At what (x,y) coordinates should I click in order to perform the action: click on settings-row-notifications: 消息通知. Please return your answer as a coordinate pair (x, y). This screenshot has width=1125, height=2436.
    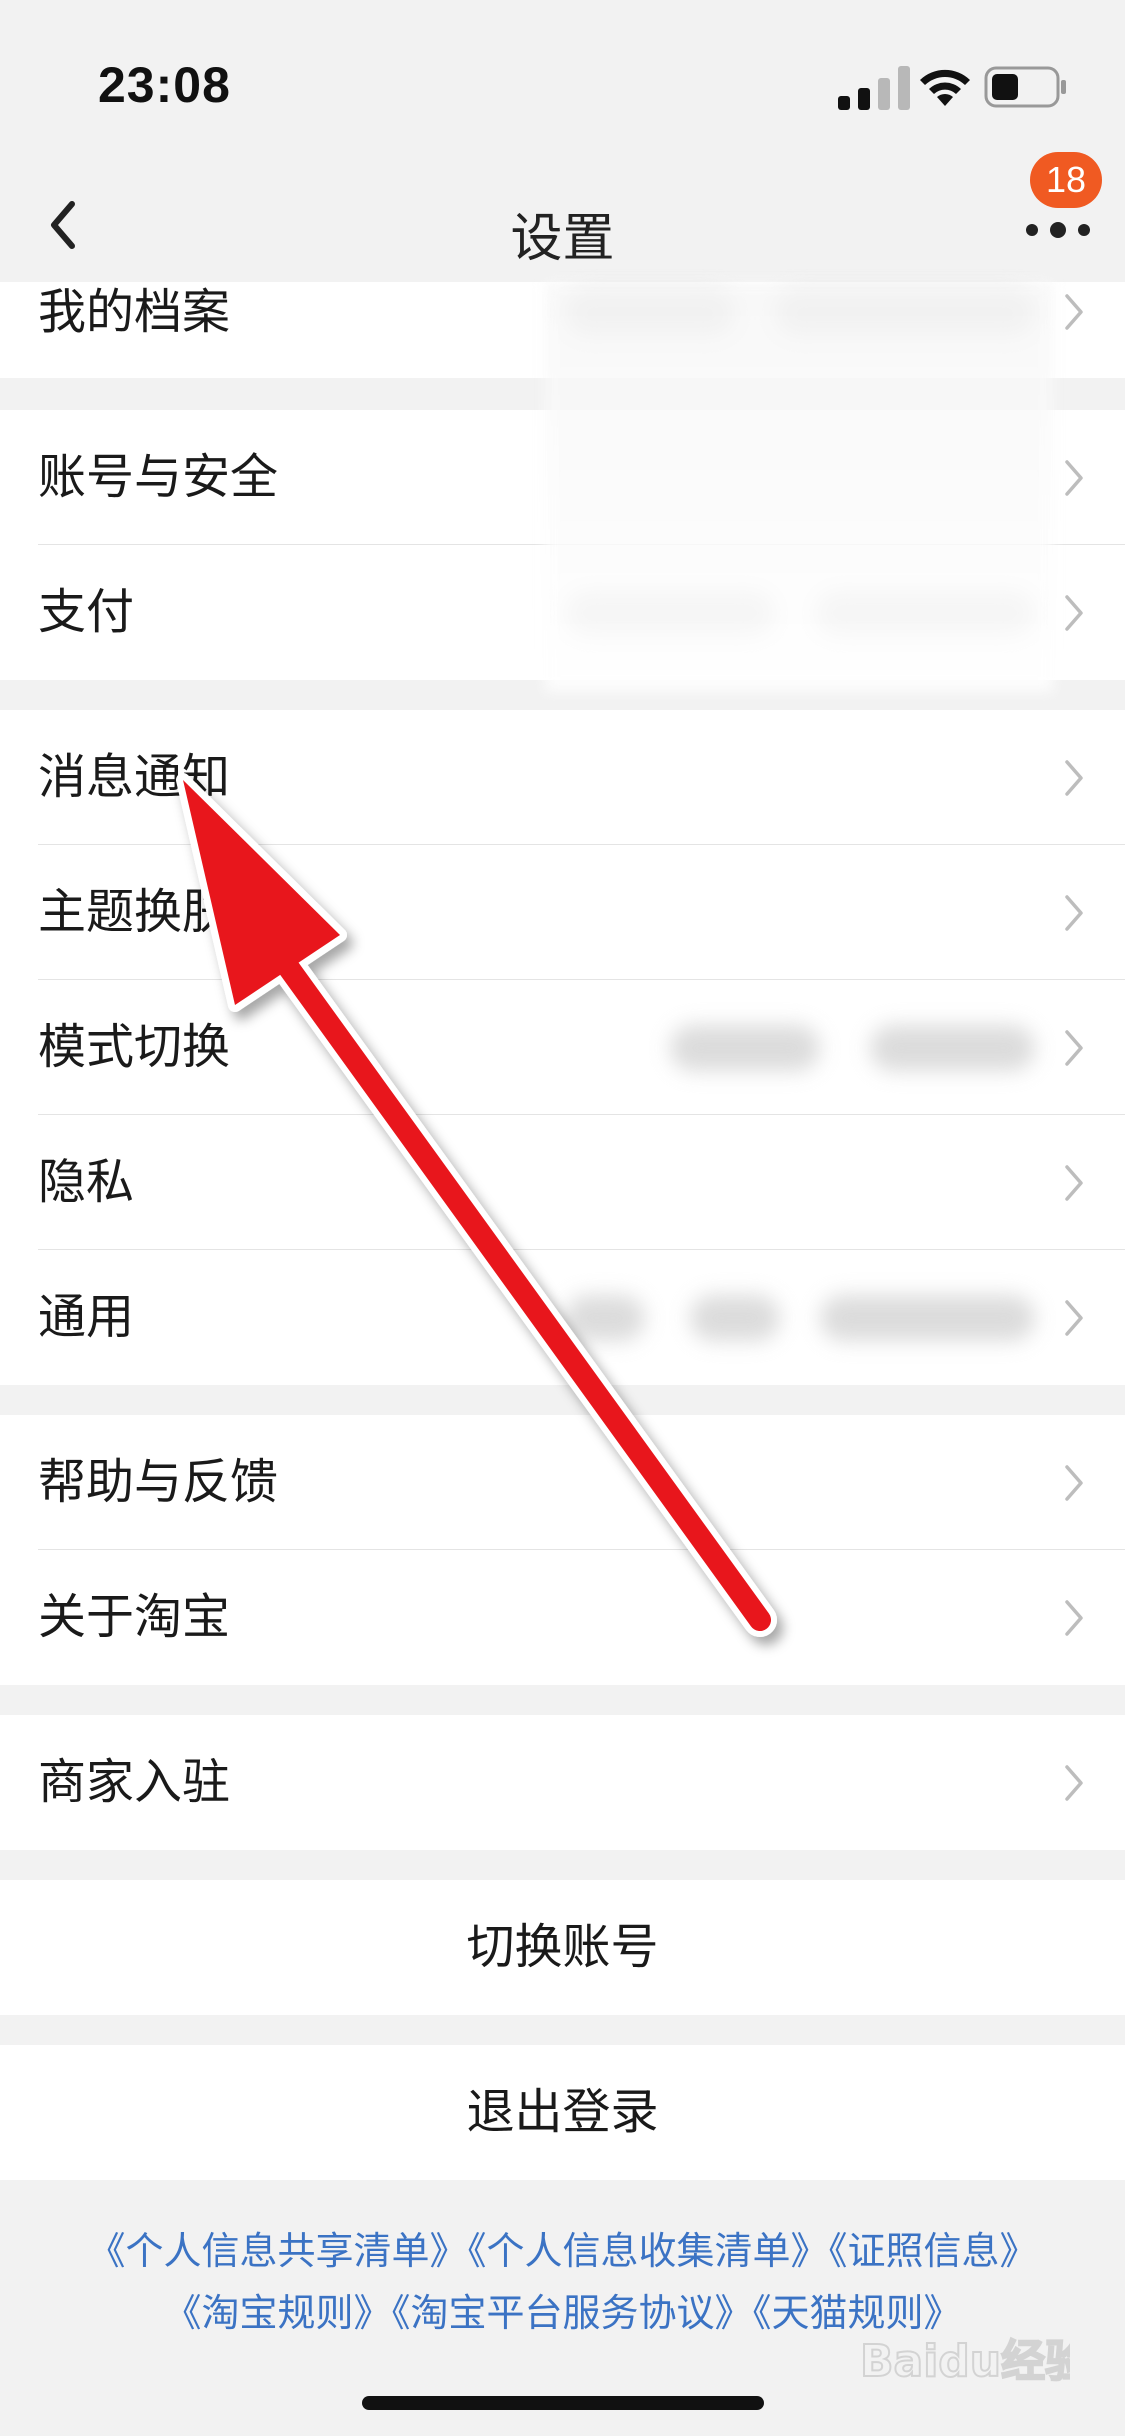
    Looking at the image, I should click on (562, 777).